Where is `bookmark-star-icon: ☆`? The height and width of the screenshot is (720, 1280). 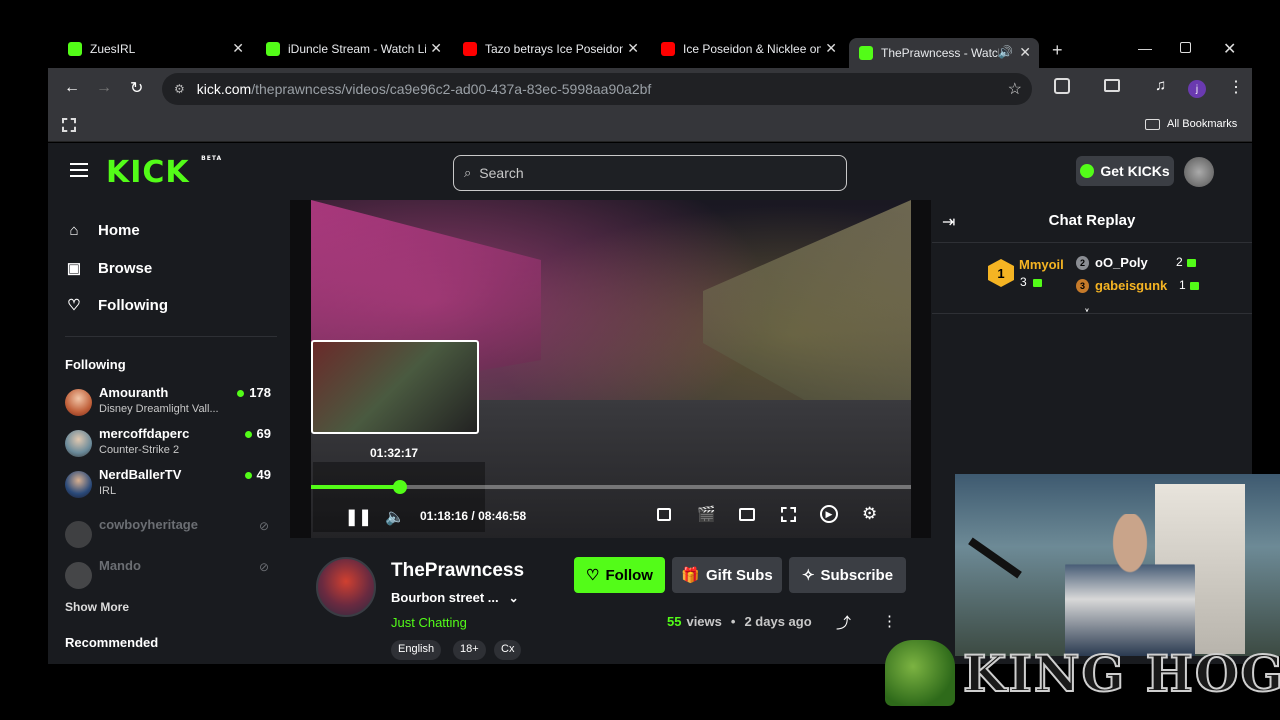
bookmark-star-icon: ☆ is located at coordinates (1015, 89).